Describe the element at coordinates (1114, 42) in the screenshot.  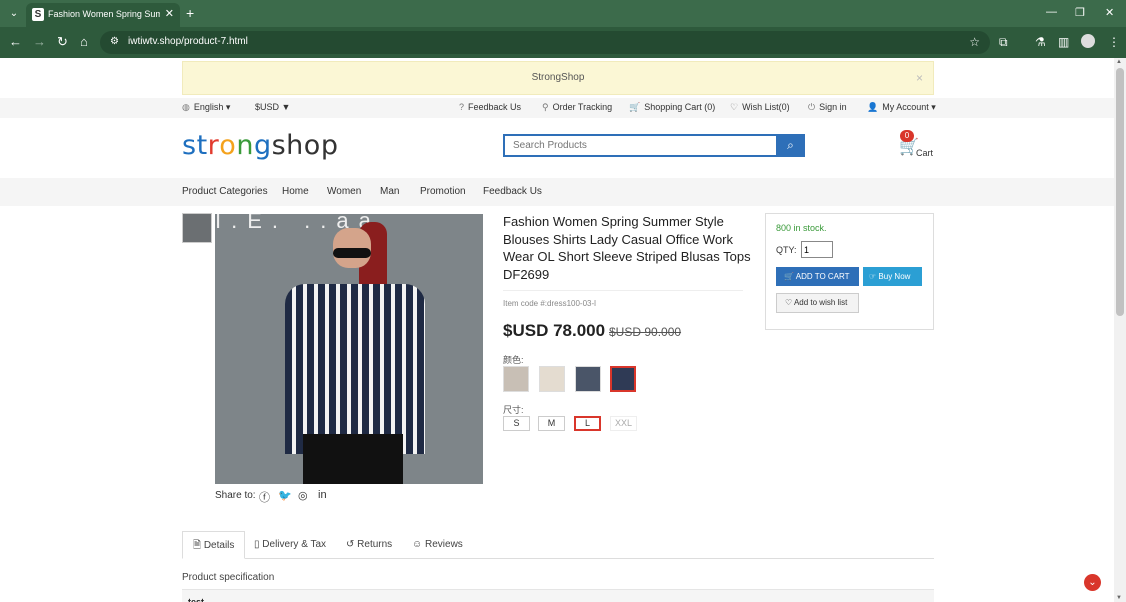
I see `more-menu-icon: ⋮` at that location.